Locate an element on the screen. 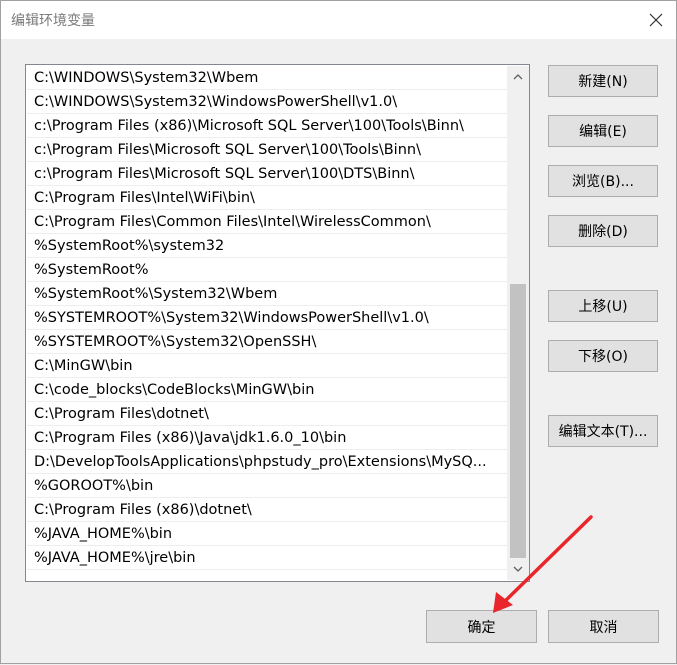 The width and height of the screenshot is (677, 665). chevron-up-icon is located at coordinates (518, 77).